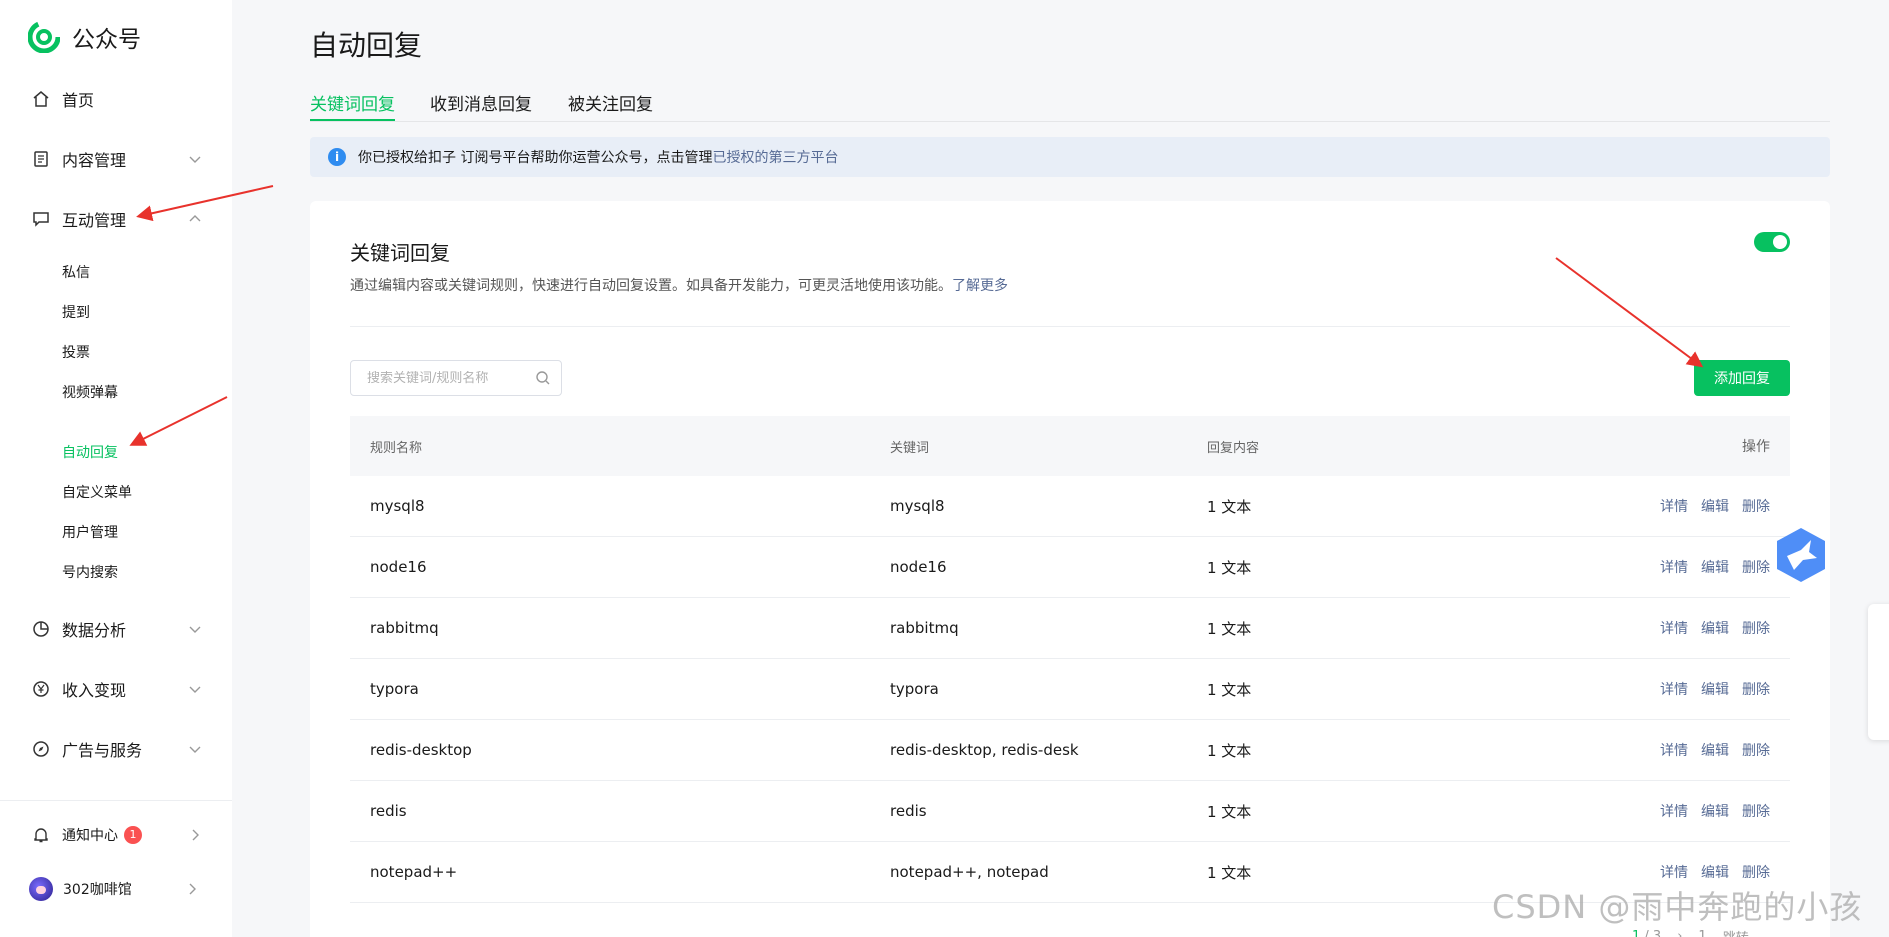 The width and height of the screenshot is (1889, 937). What do you see at coordinates (610, 105) in the screenshot?
I see `tab-follow-reply: 被关注回复` at bounding box center [610, 105].